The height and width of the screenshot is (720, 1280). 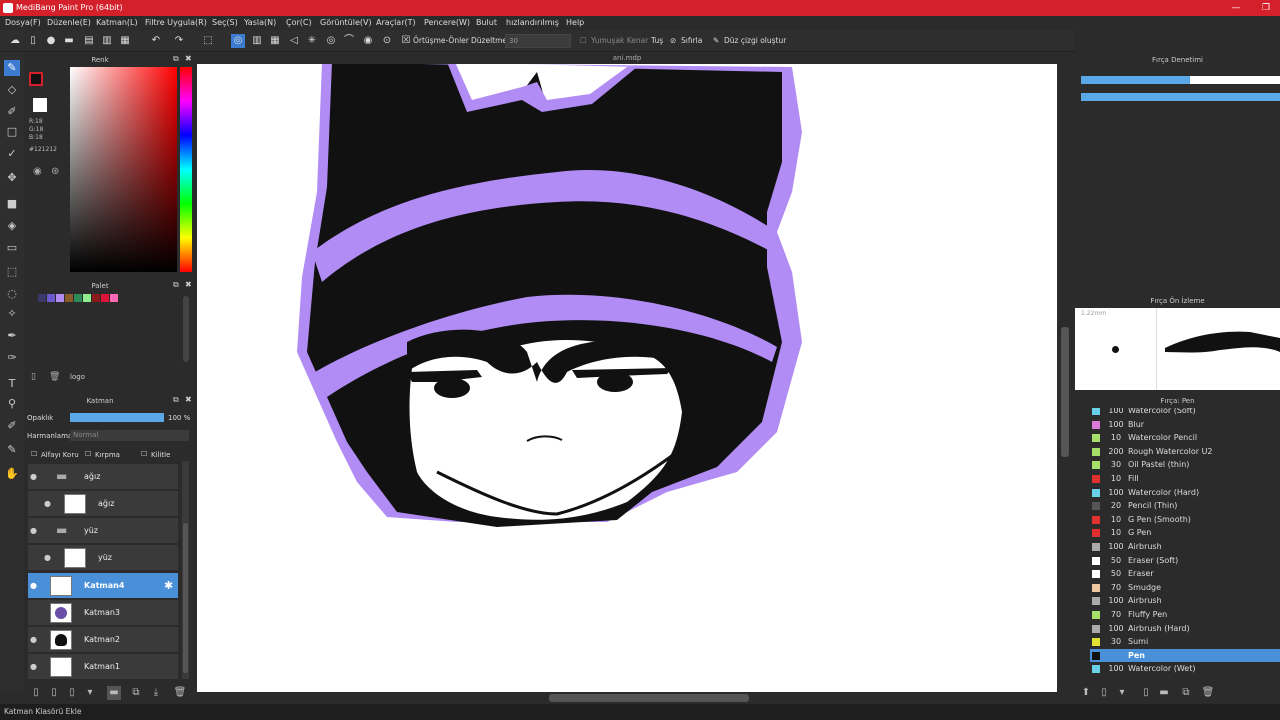 I want to click on layer-row: ● ▬ yüz, so click(x=103, y=531).